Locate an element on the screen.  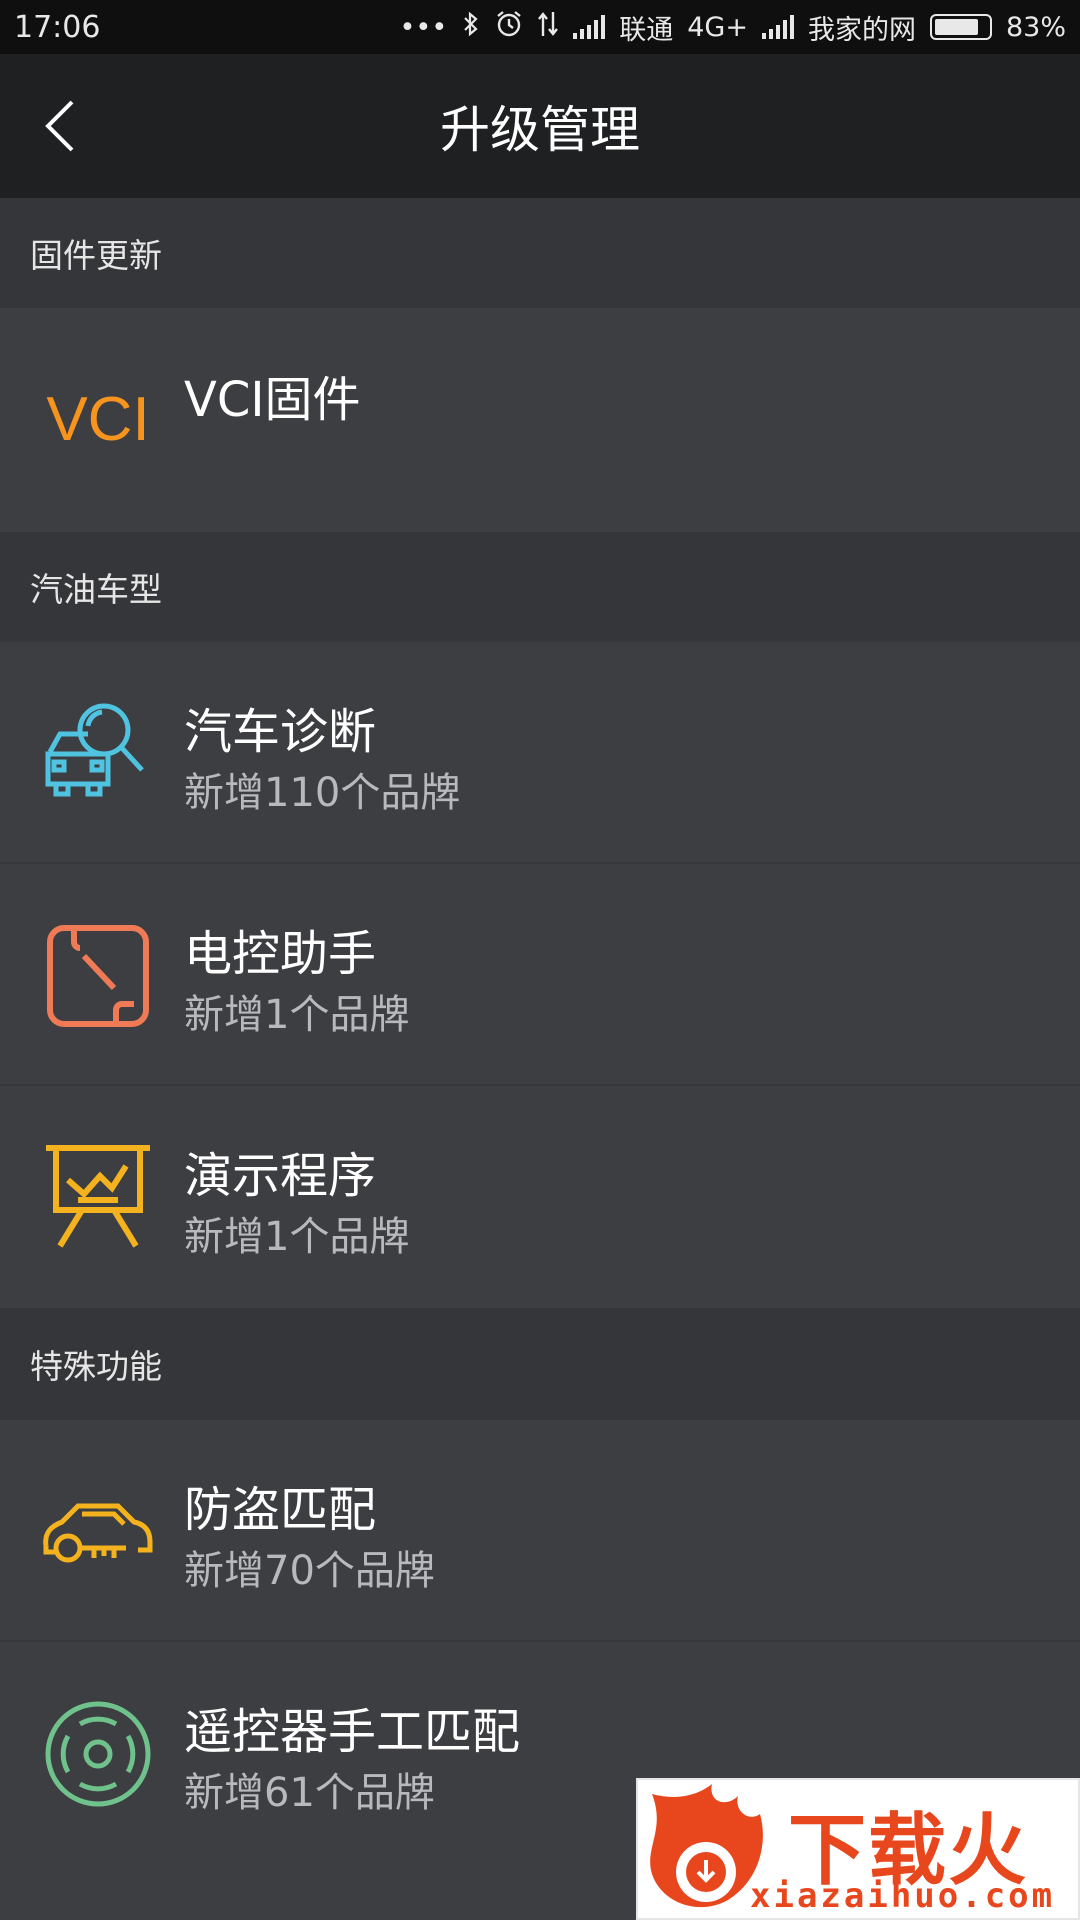
battery-percent: 83% is located at coordinates (1035, 27).